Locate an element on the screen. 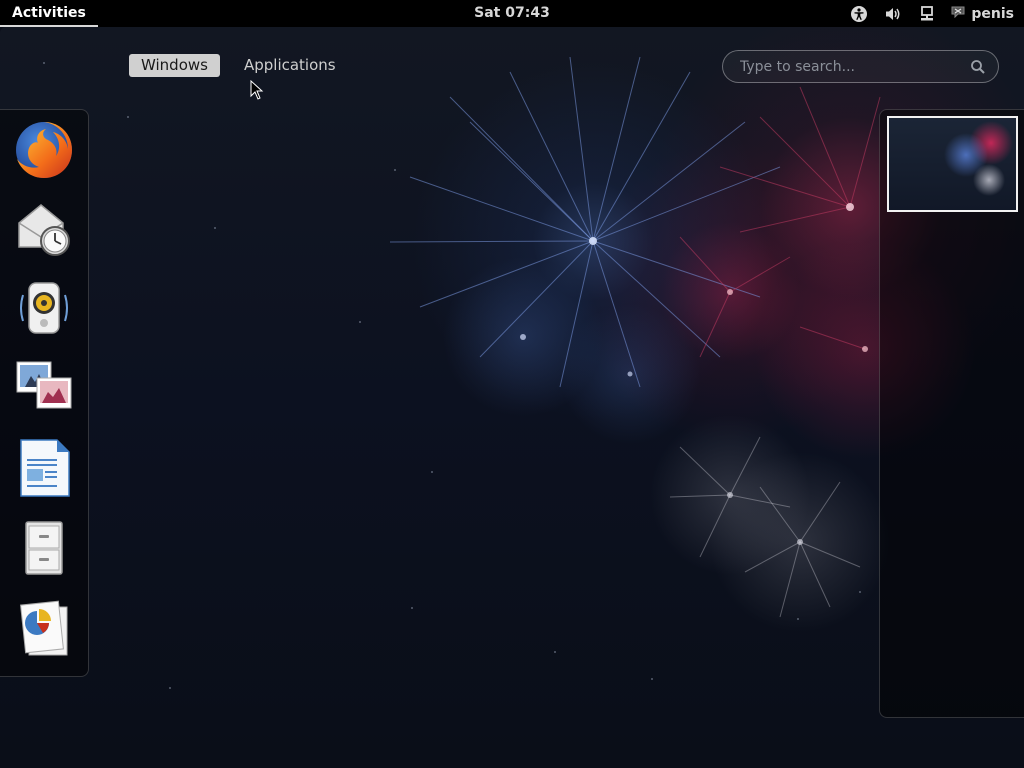  user-status-icon is located at coordinates (958, 14).